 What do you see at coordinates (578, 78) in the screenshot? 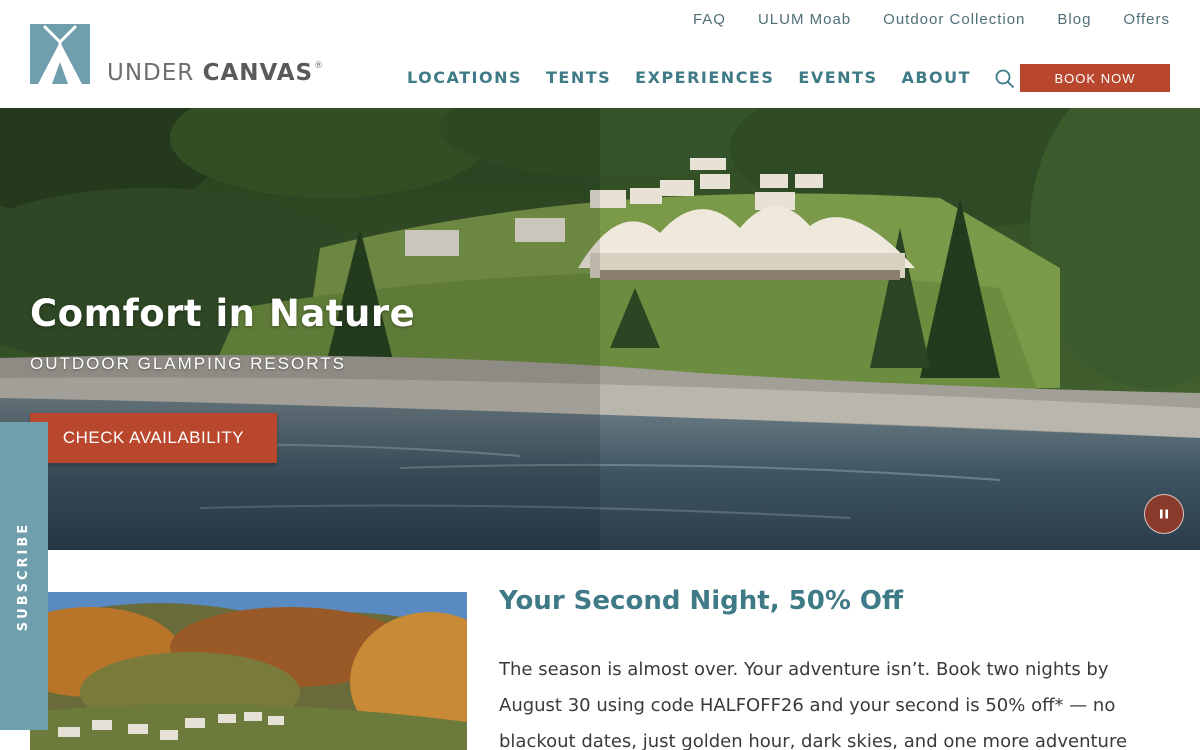
I see `nav-tents: TENTS` at bounding box center [578, 78].